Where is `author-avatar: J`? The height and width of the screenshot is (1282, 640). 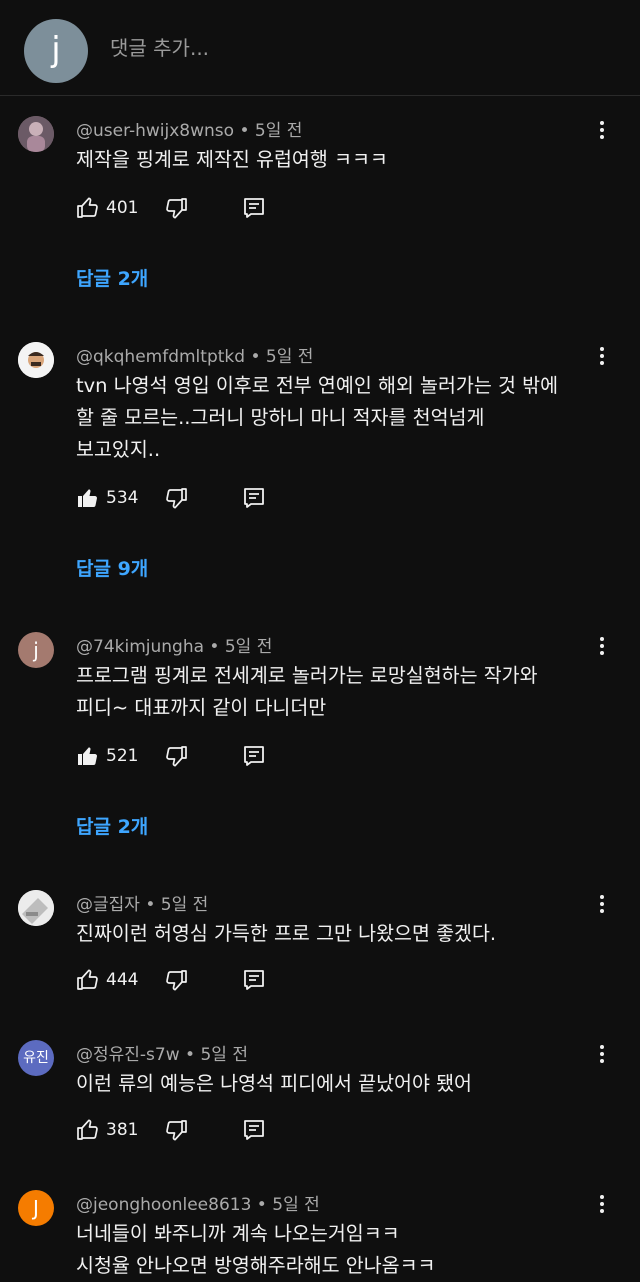
author-avatar: J is located at coordinates (36, 1208).